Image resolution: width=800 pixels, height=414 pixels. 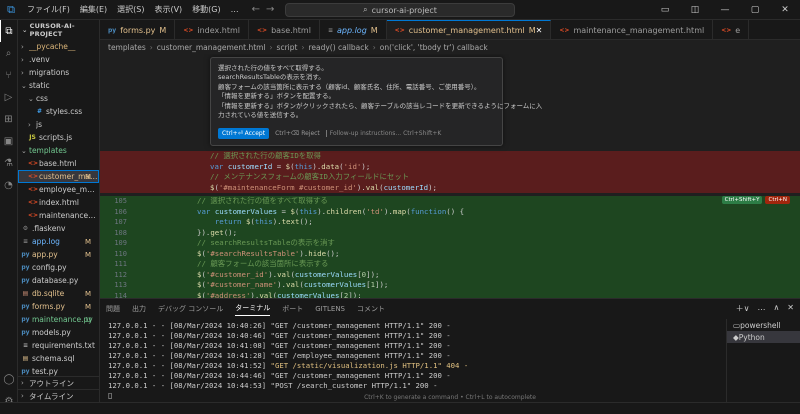 I want to click on menu-go: 移動(G), so click(x=206, y=9).